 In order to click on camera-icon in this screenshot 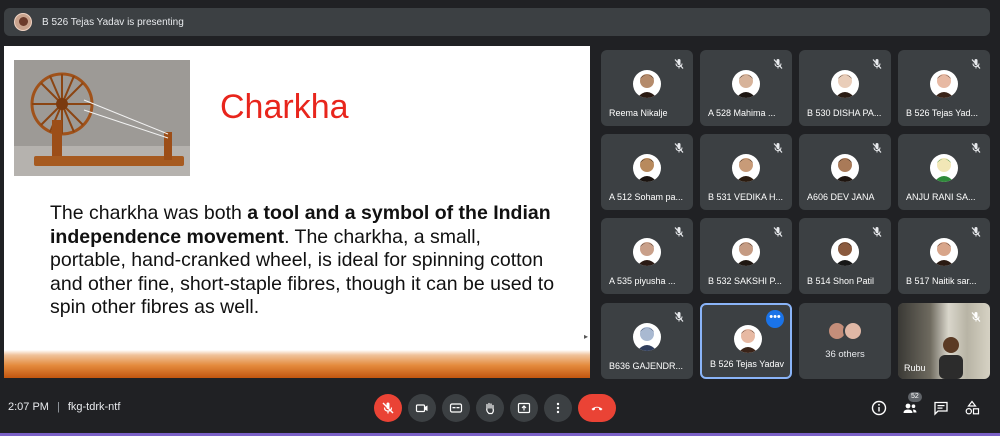, I will do `click(421, 408)`.